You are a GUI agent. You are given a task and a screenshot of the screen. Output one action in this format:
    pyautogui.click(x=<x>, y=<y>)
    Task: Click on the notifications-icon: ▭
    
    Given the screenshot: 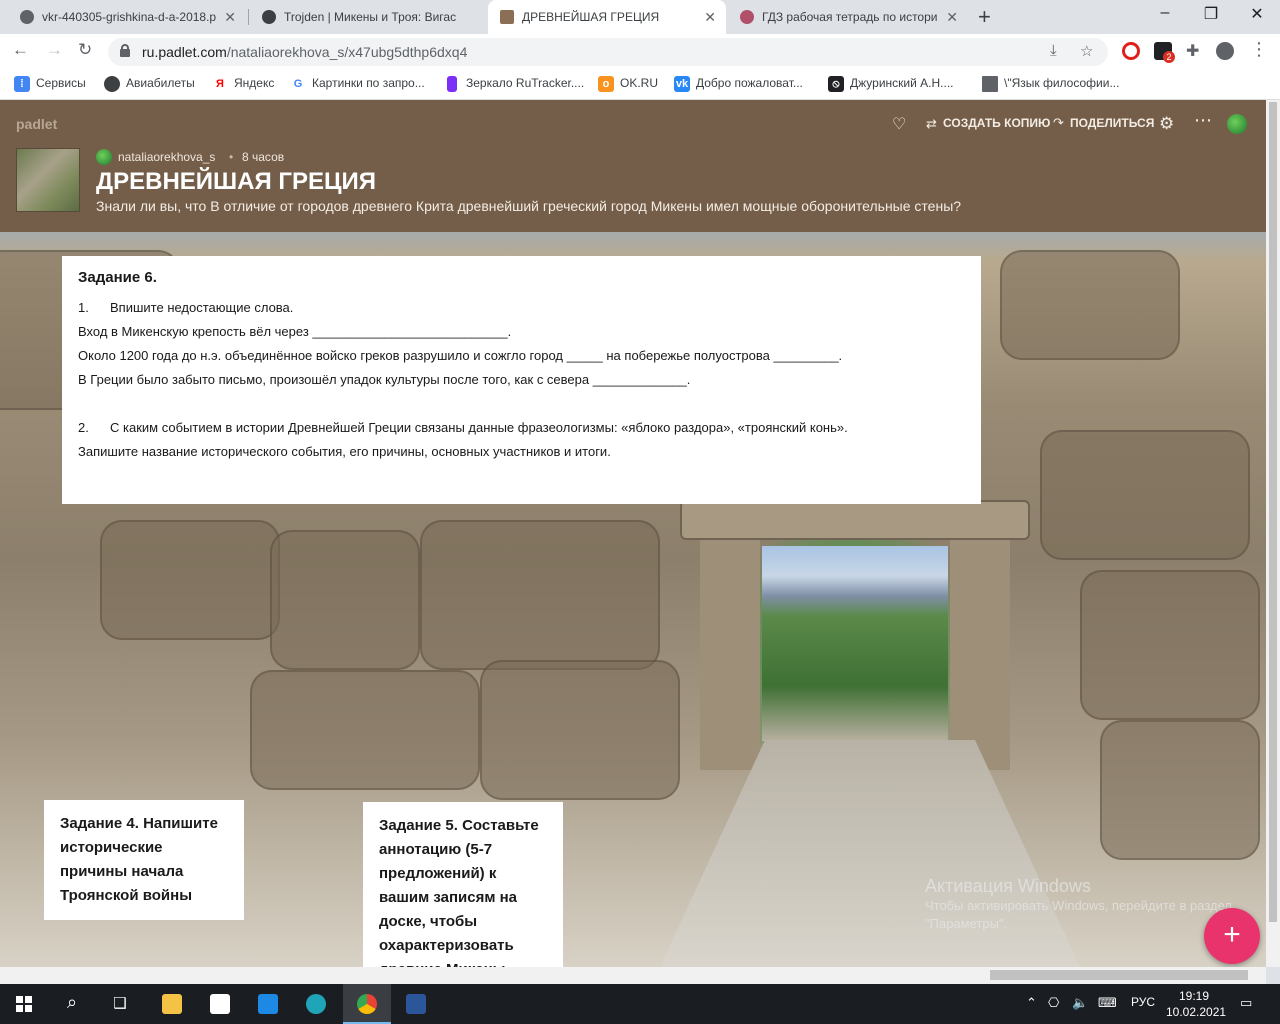 What is the action you would take?
    pyautogui.click(x=1246, y=1003)
    